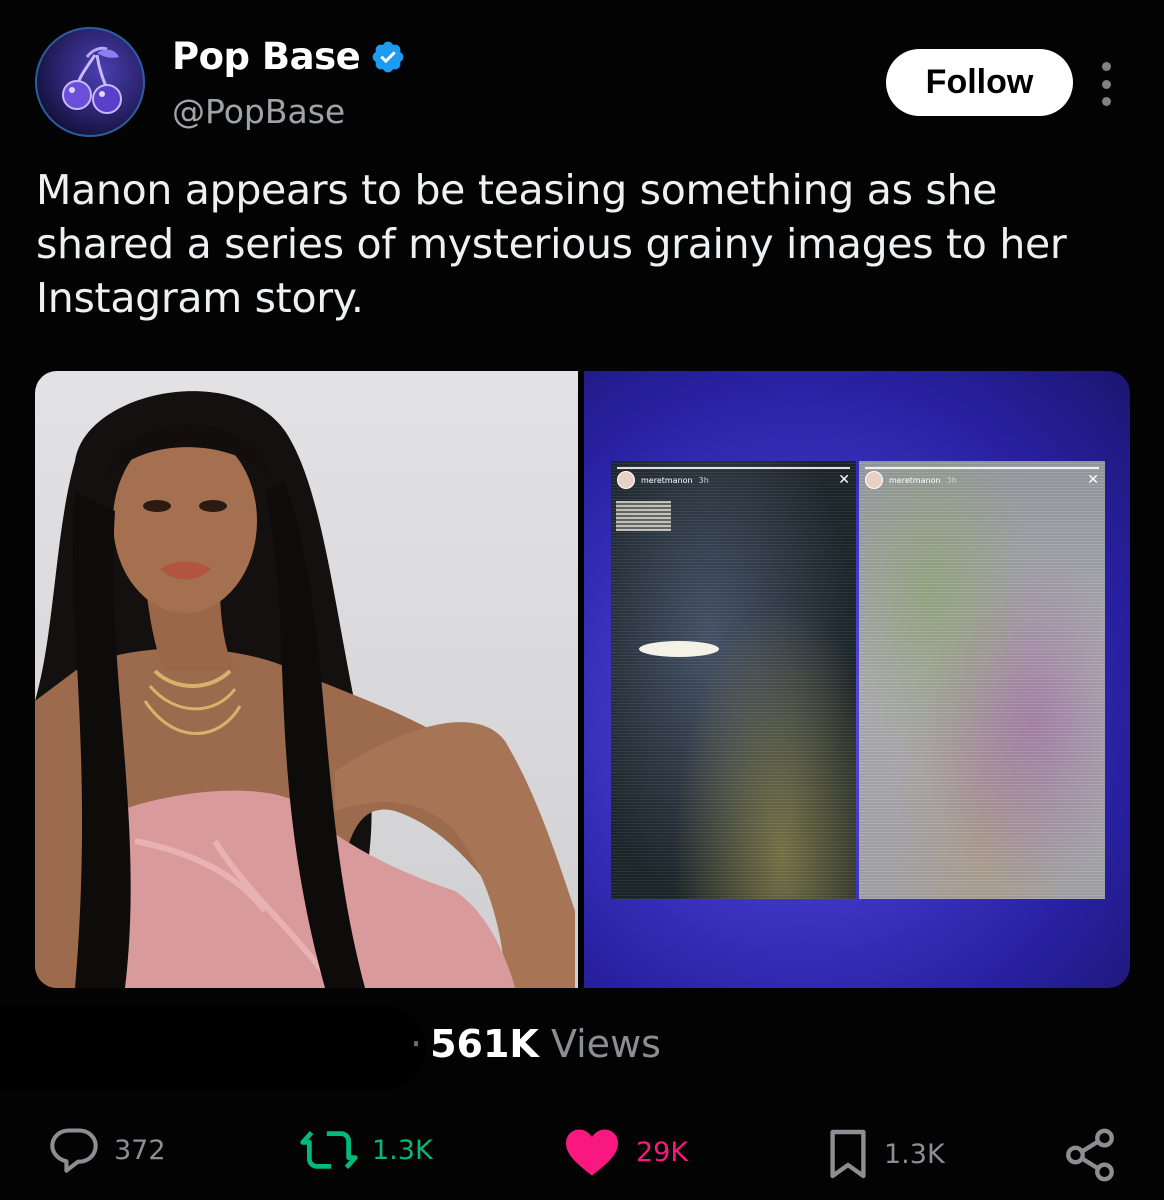 Image resolution: width=1164 pixels, height=1200 pixels. What do you see at coordinates (592, 1152) in the screenshot?
I see `heart-icon` at bounding box center [592, 1152].